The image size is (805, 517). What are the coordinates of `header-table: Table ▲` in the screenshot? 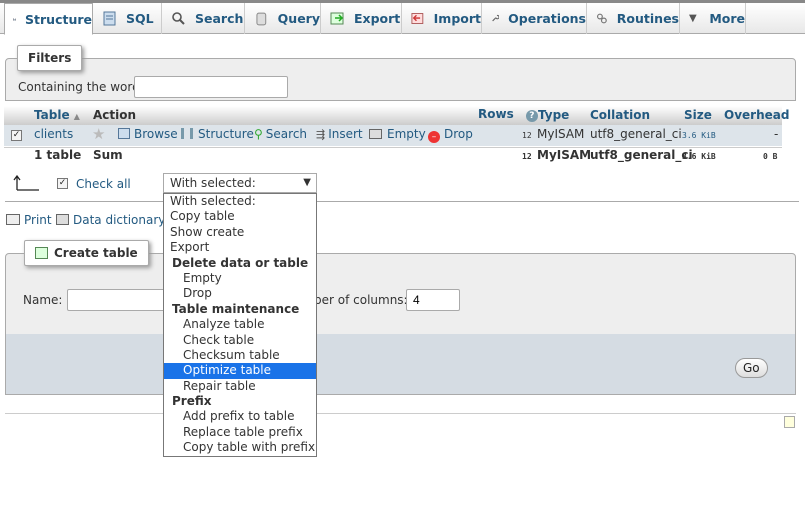 It's located at (57, 115).